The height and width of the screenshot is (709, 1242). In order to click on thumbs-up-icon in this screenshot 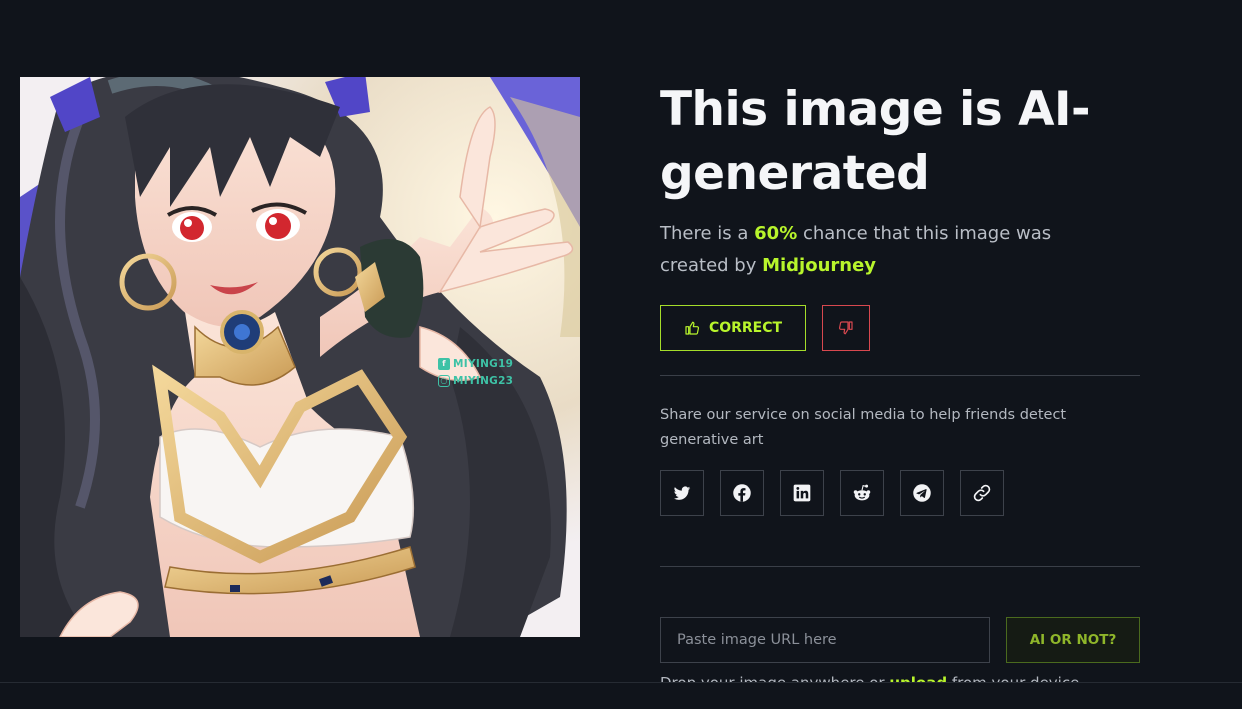, I will do `click(692, 328)`.